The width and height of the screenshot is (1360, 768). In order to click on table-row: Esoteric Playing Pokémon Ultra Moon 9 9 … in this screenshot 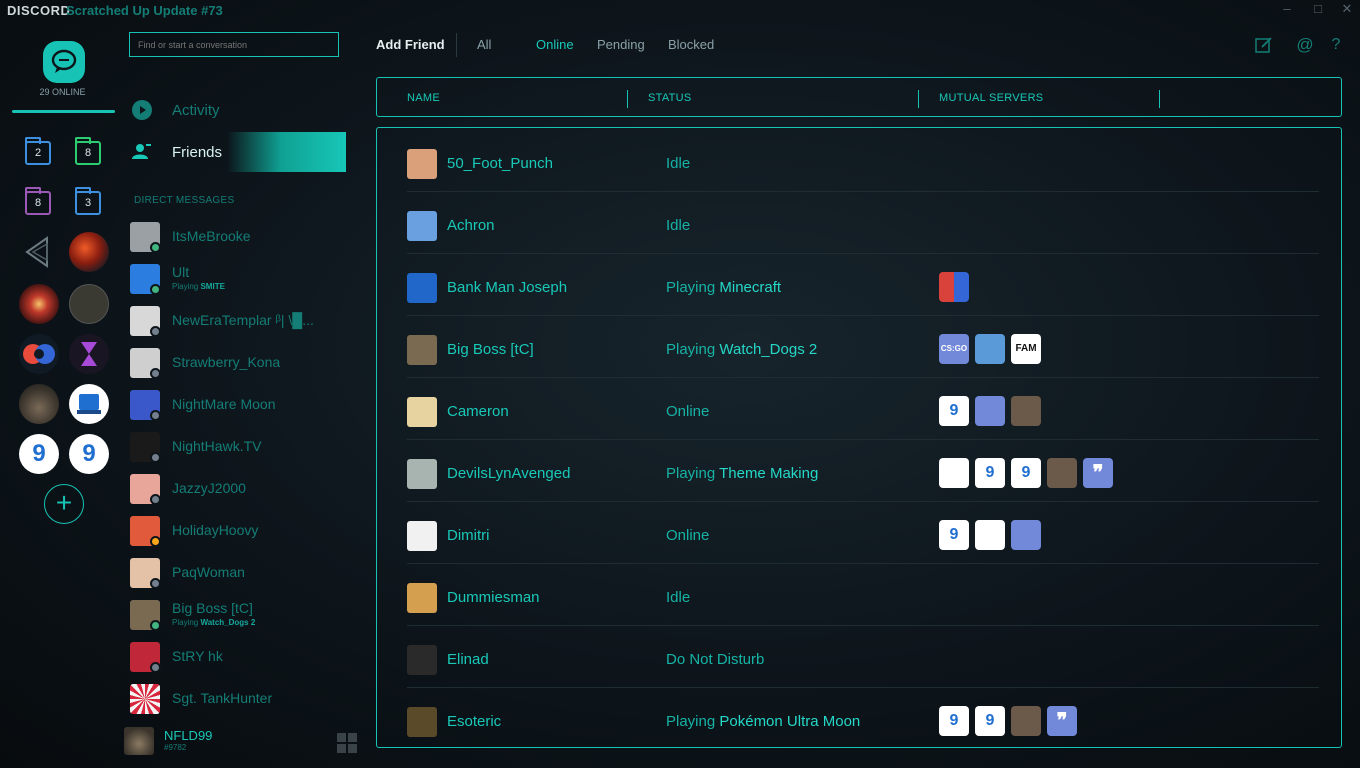, I will do `click(863, 717)`.